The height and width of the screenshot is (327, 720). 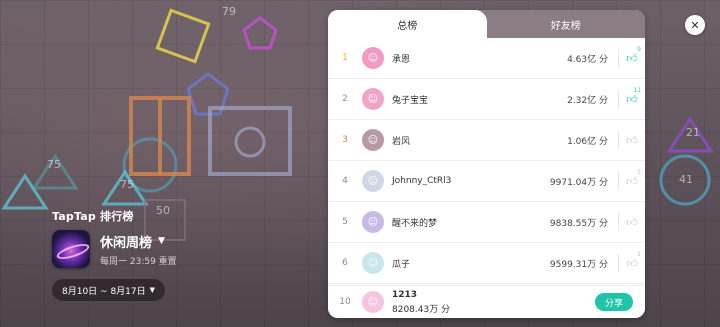 I want to click on leaderboard-row: 1 ☺ 承恩 4.63亿 分 👍︎ 9, so click(x=486, y=58).